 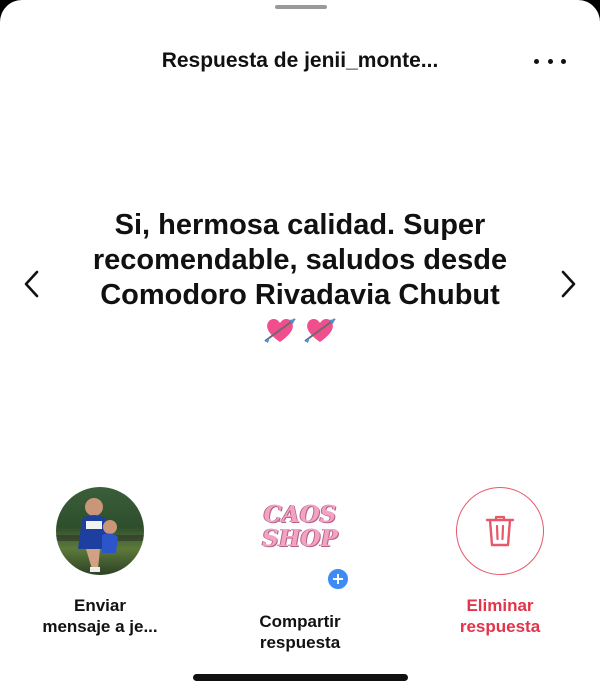 What do you see at coordinates (100, 605) in the screenshot?
I see `send-message-label-line1: Enviar` at bounding box center [100, 605].